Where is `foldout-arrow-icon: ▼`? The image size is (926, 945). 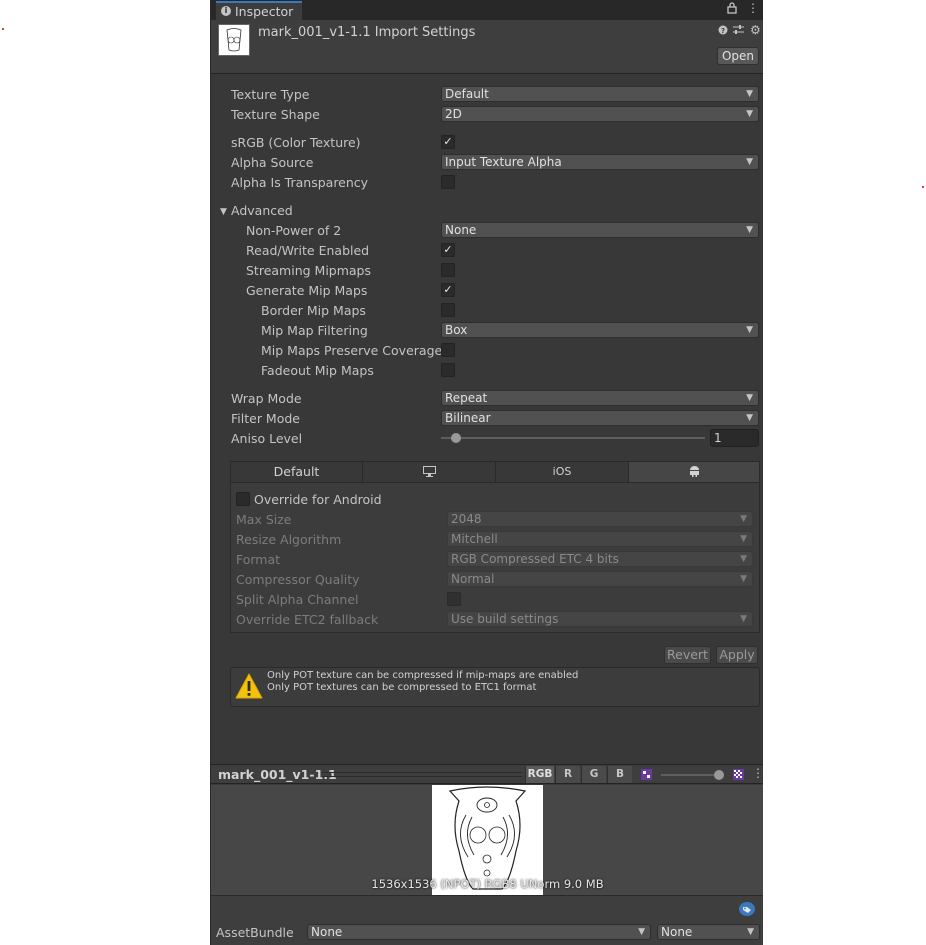
foldout-arrow-icon: ▼ is located at coordinates (223, 212).